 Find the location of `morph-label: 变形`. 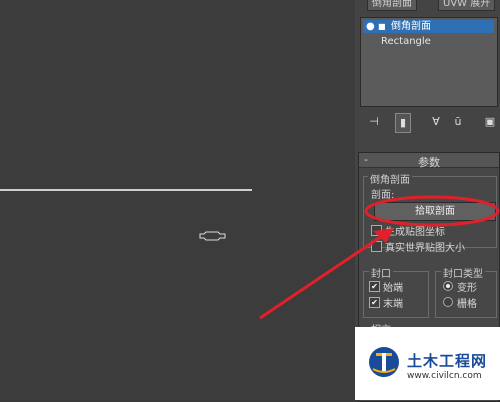

morph-label: 变形 is located at coordinates (467, 288).